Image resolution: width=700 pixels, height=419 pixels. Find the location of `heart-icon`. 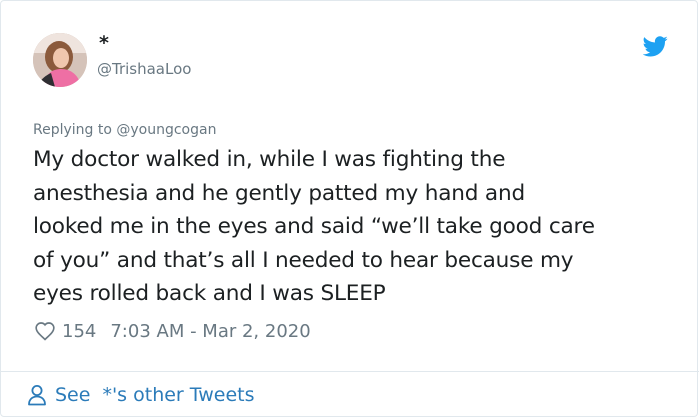

heart-icon is located at coordinates (45, 331).